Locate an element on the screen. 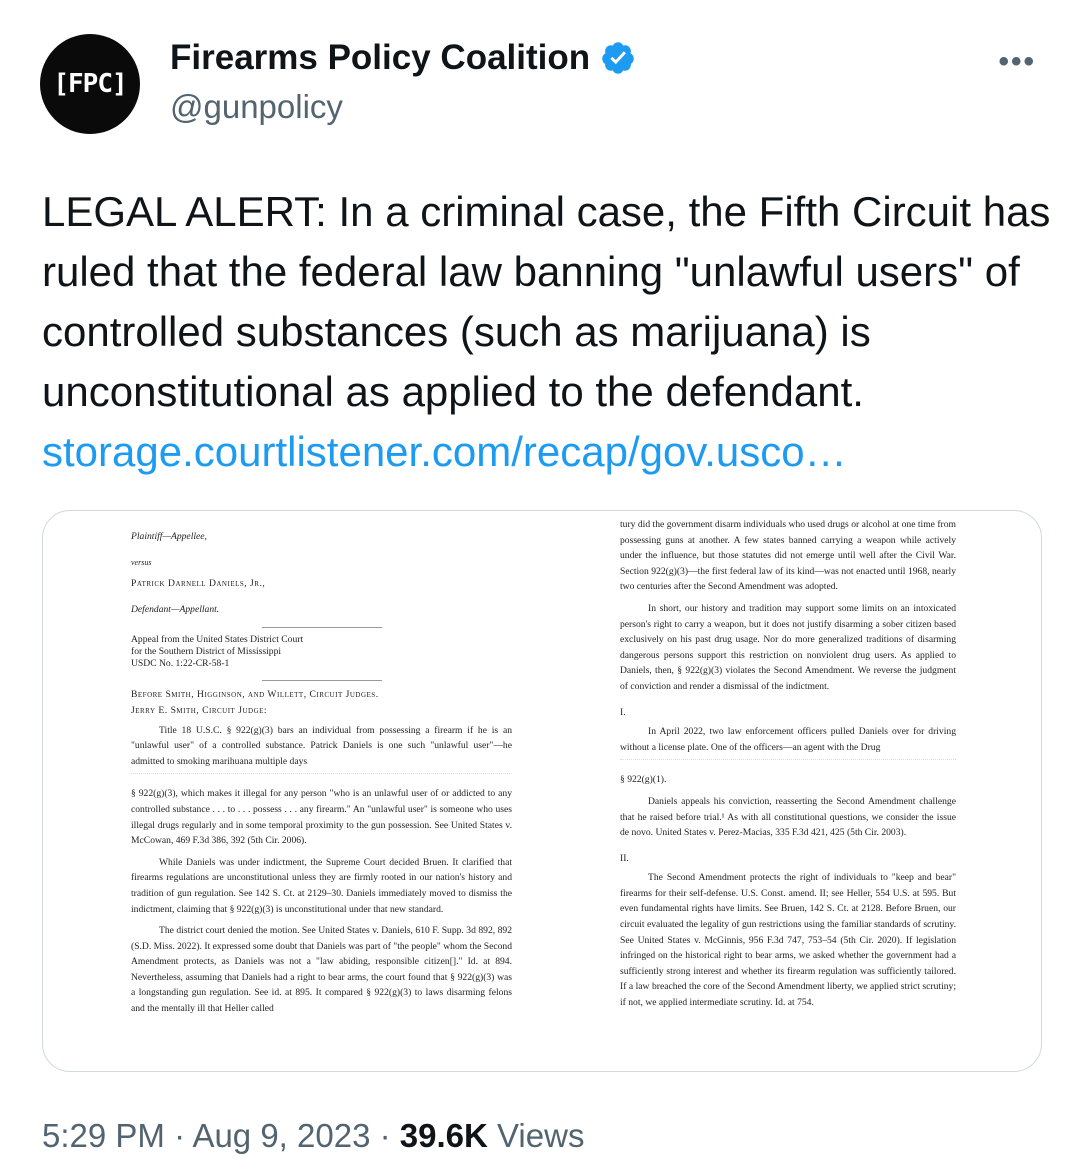  more-options-button: ••• is located at coordinates (1017, 62).